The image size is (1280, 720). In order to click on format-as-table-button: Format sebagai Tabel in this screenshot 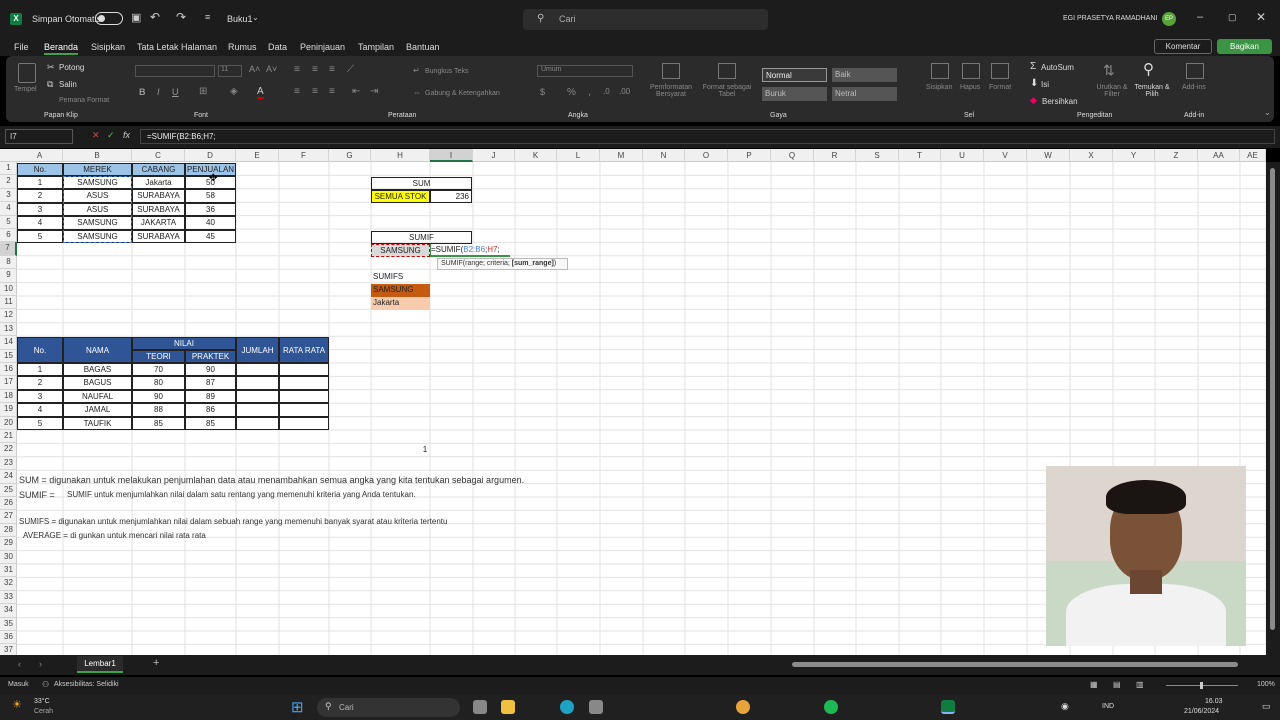, I will do `click(727, 91)`.